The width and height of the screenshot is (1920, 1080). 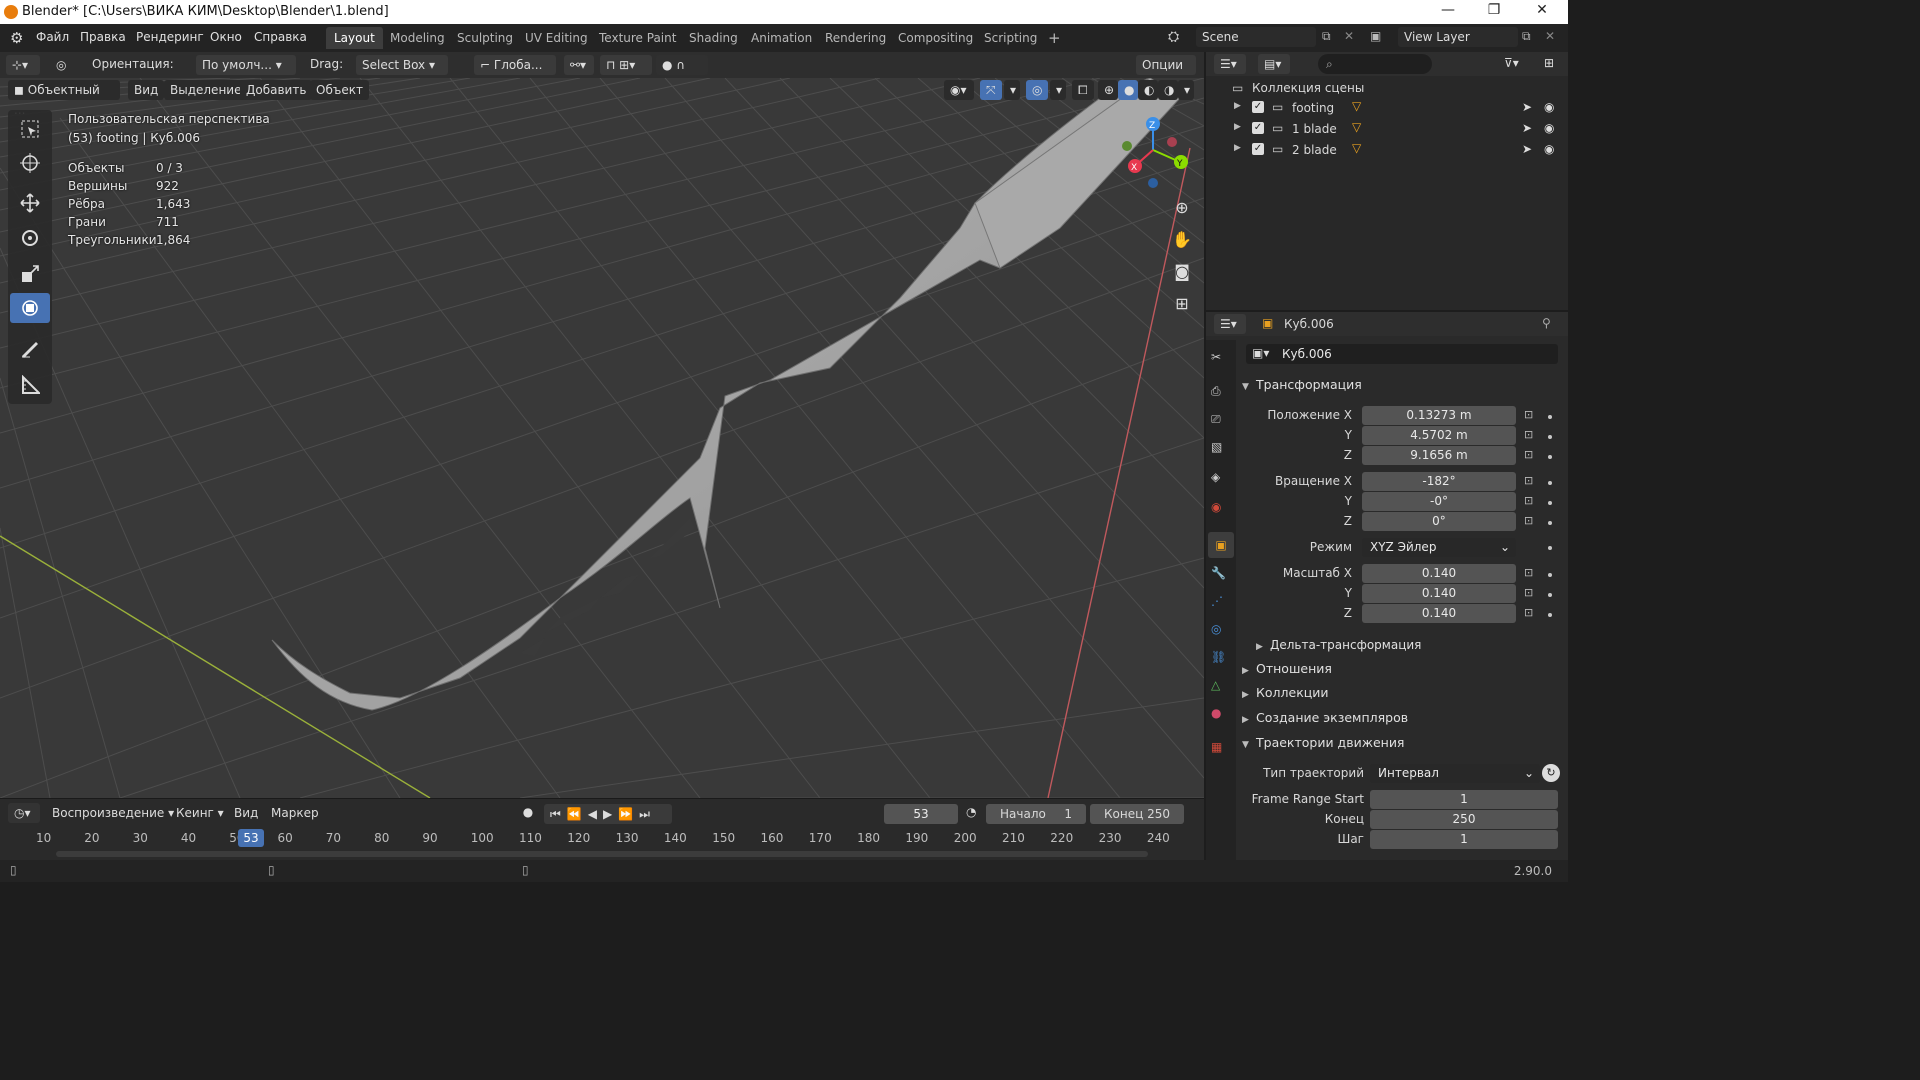 I want to click on select-box-tool, so click(x=30, y=129).